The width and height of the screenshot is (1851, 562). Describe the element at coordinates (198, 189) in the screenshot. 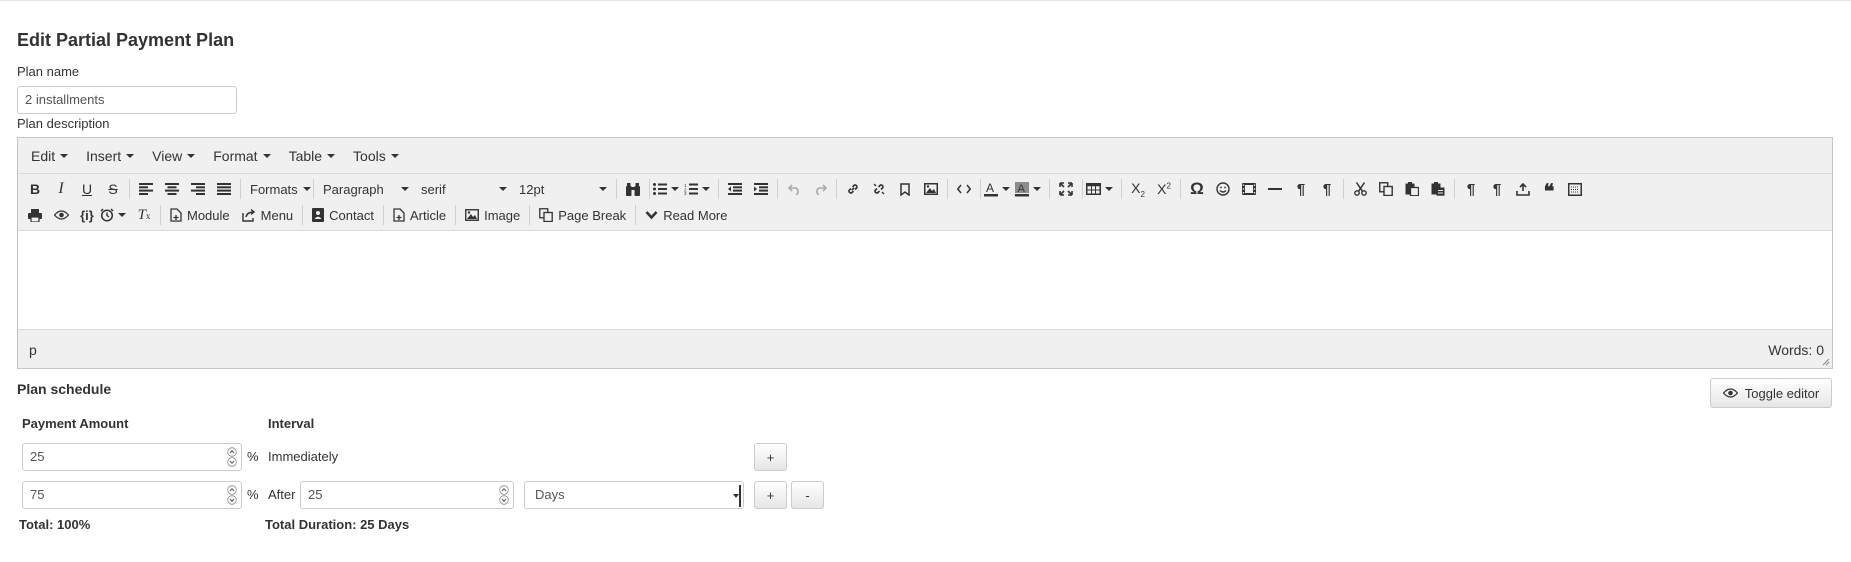

I see `align-right-button` at that location.